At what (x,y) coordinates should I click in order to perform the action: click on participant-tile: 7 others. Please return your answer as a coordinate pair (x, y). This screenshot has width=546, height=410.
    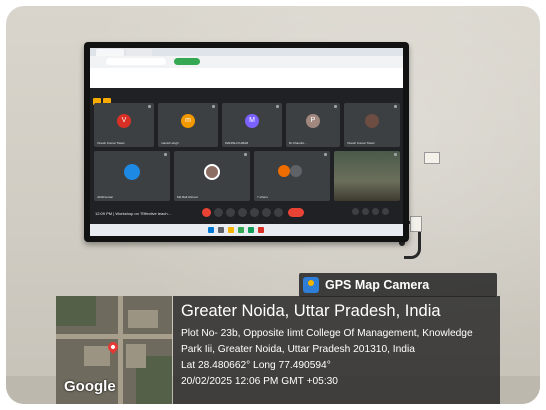
    Looking at the image, I should click on (292, 176).